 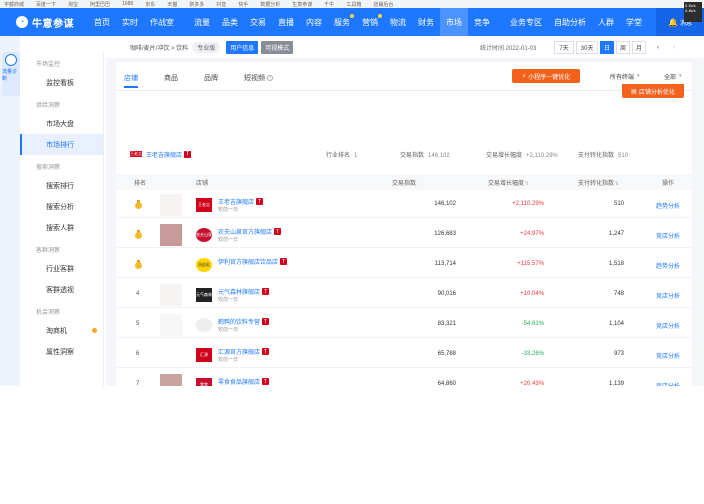 I want to click on sidebar-item: 搜索分析, so click(x=61, y=206).